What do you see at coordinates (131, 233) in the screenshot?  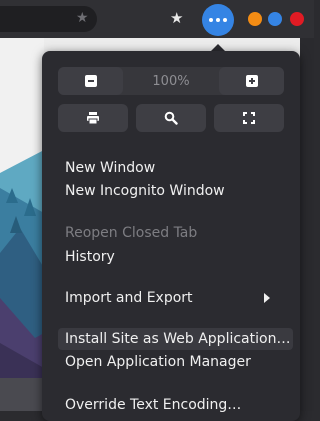 I see `menu-item-reopen-closed-tab: Reopen Closed Tab` at bounding box center [131, 233].